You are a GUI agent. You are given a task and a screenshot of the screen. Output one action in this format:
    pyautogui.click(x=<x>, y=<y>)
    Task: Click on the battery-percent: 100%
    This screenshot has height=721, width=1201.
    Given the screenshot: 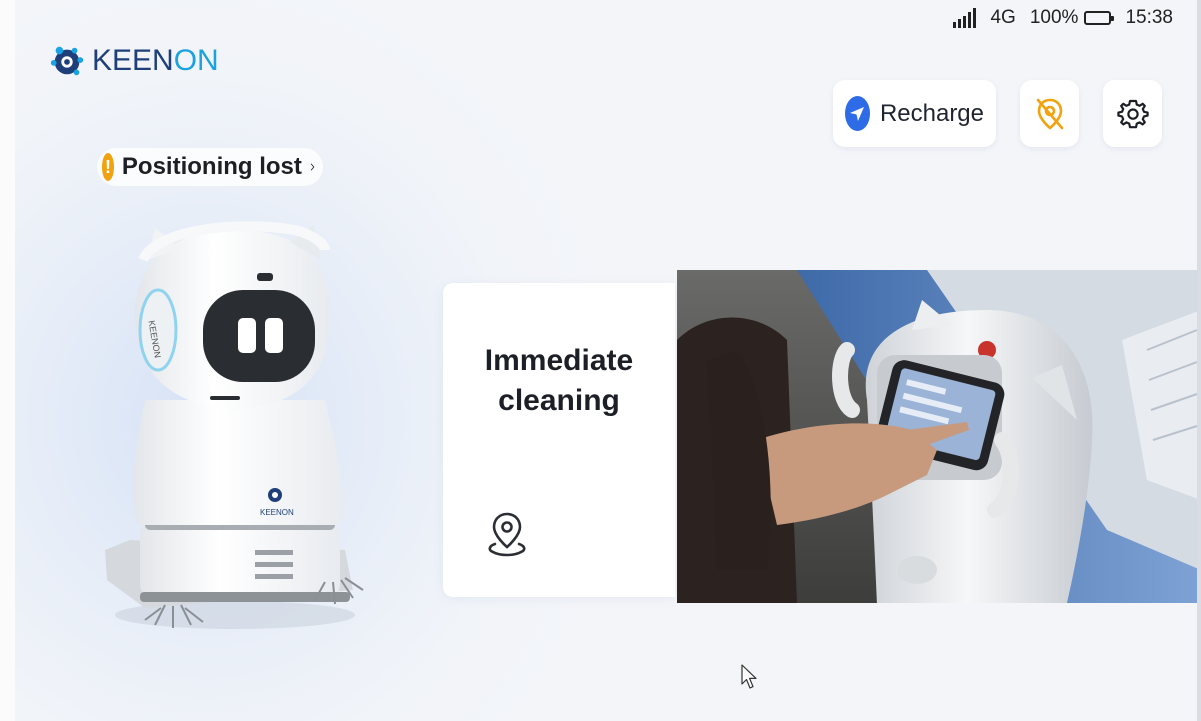 What is the action you would take?
    pyautogui.click(x=1054, y=17)
    